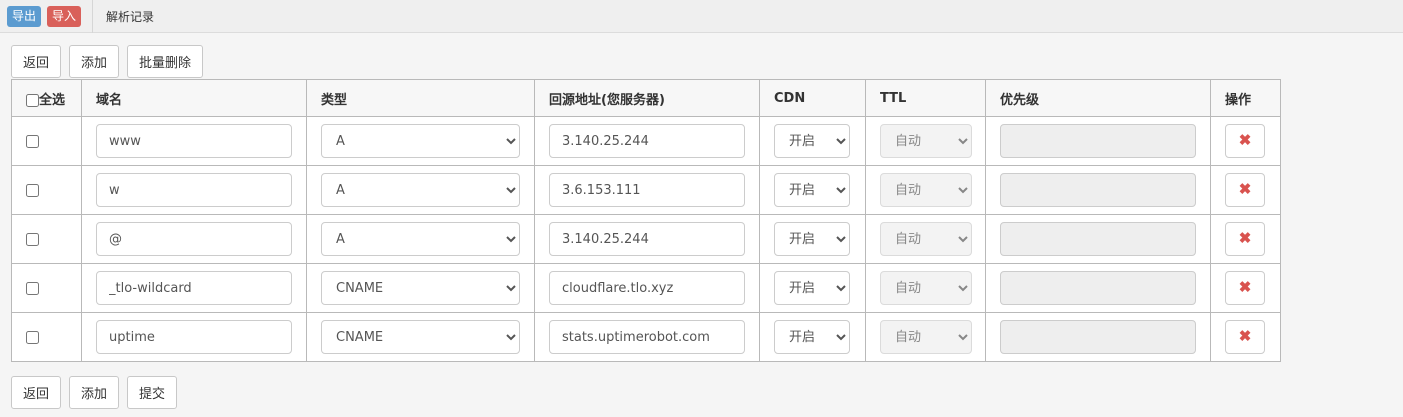  Describe the element at coordinates (36, 61) in the screenshot. I see `back-button-top: 返回` at that location.